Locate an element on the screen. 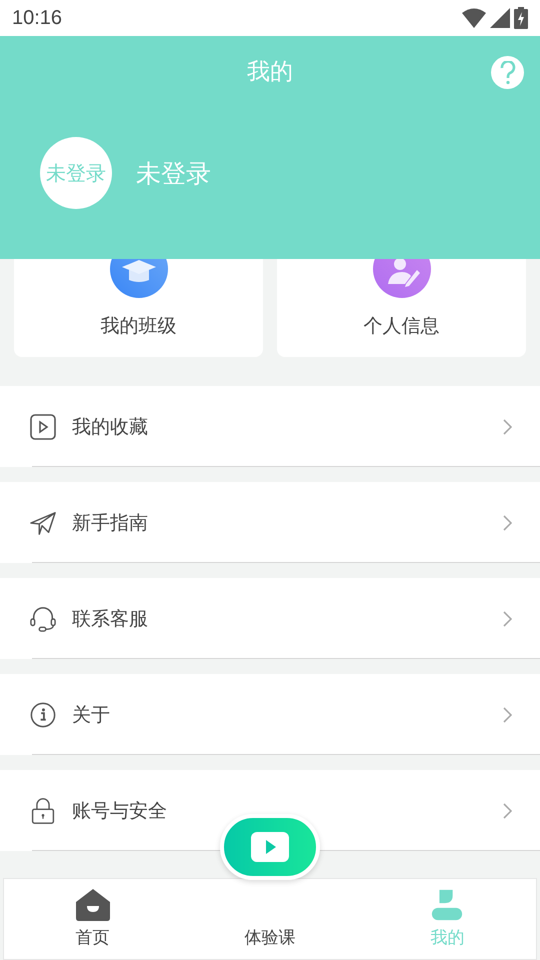 The height and width of the screenshot is (960, 540). status-time: 10:16 is located at coordinates (37, 18).